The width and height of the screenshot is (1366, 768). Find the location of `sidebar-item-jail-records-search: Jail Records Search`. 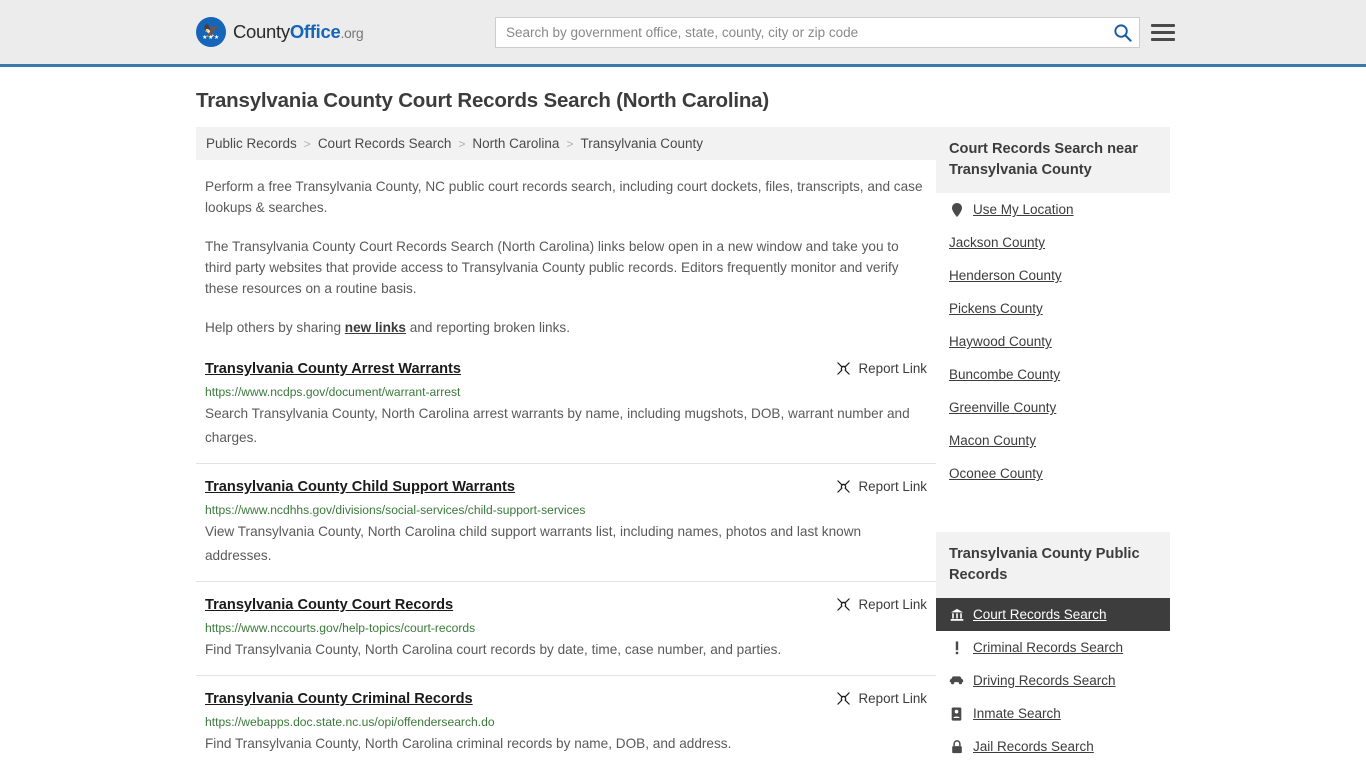

sidebar-item-jail-records-search: Jail Records Search is located at coordinates (1053, 746).